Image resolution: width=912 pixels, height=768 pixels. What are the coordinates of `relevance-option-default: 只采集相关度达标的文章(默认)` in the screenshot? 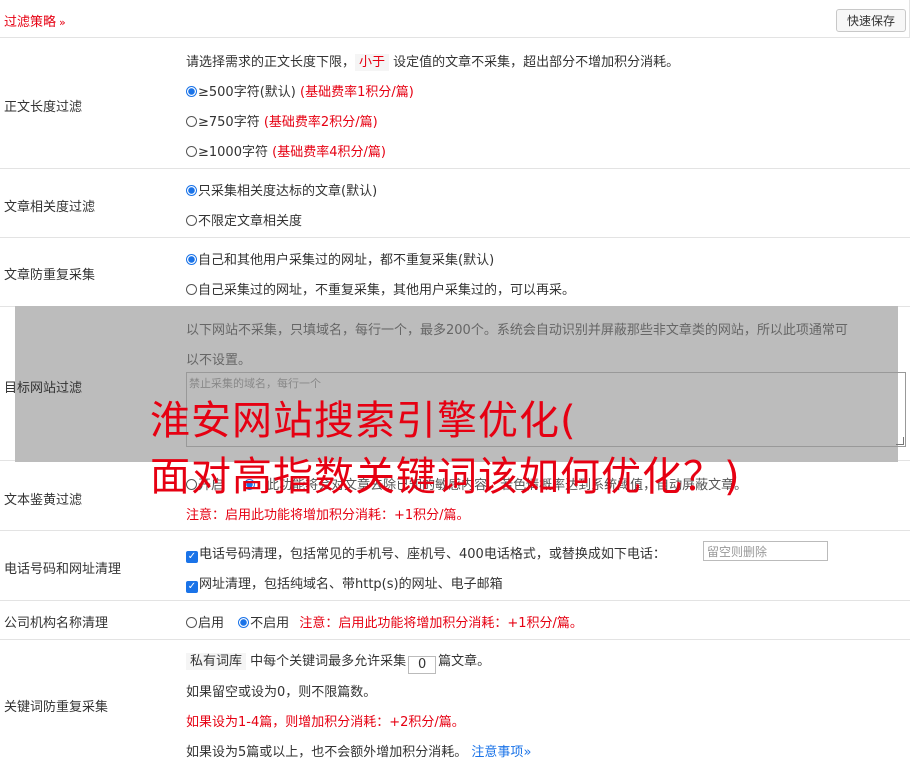 It's located at (281, 189).